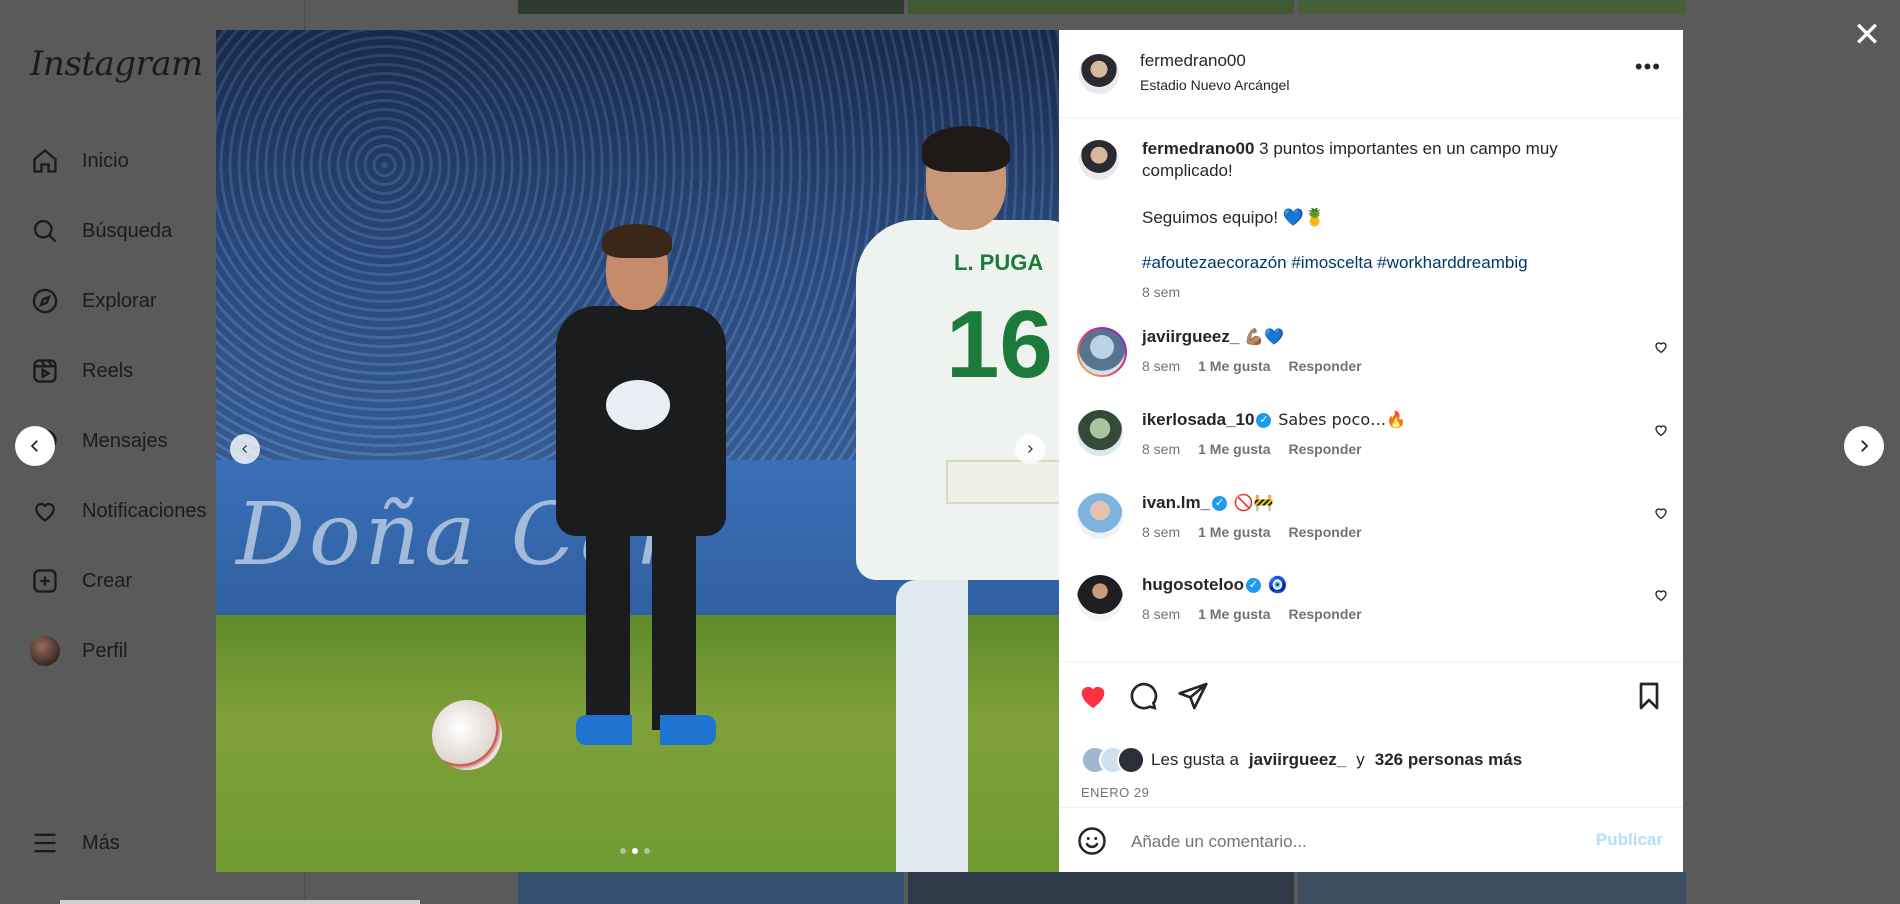 This screenshot has height=904, width=1900. Describe the element at coordinates (1193, 584) in the screenshot. I see `commenter-username: hugosoteloo` at that location.